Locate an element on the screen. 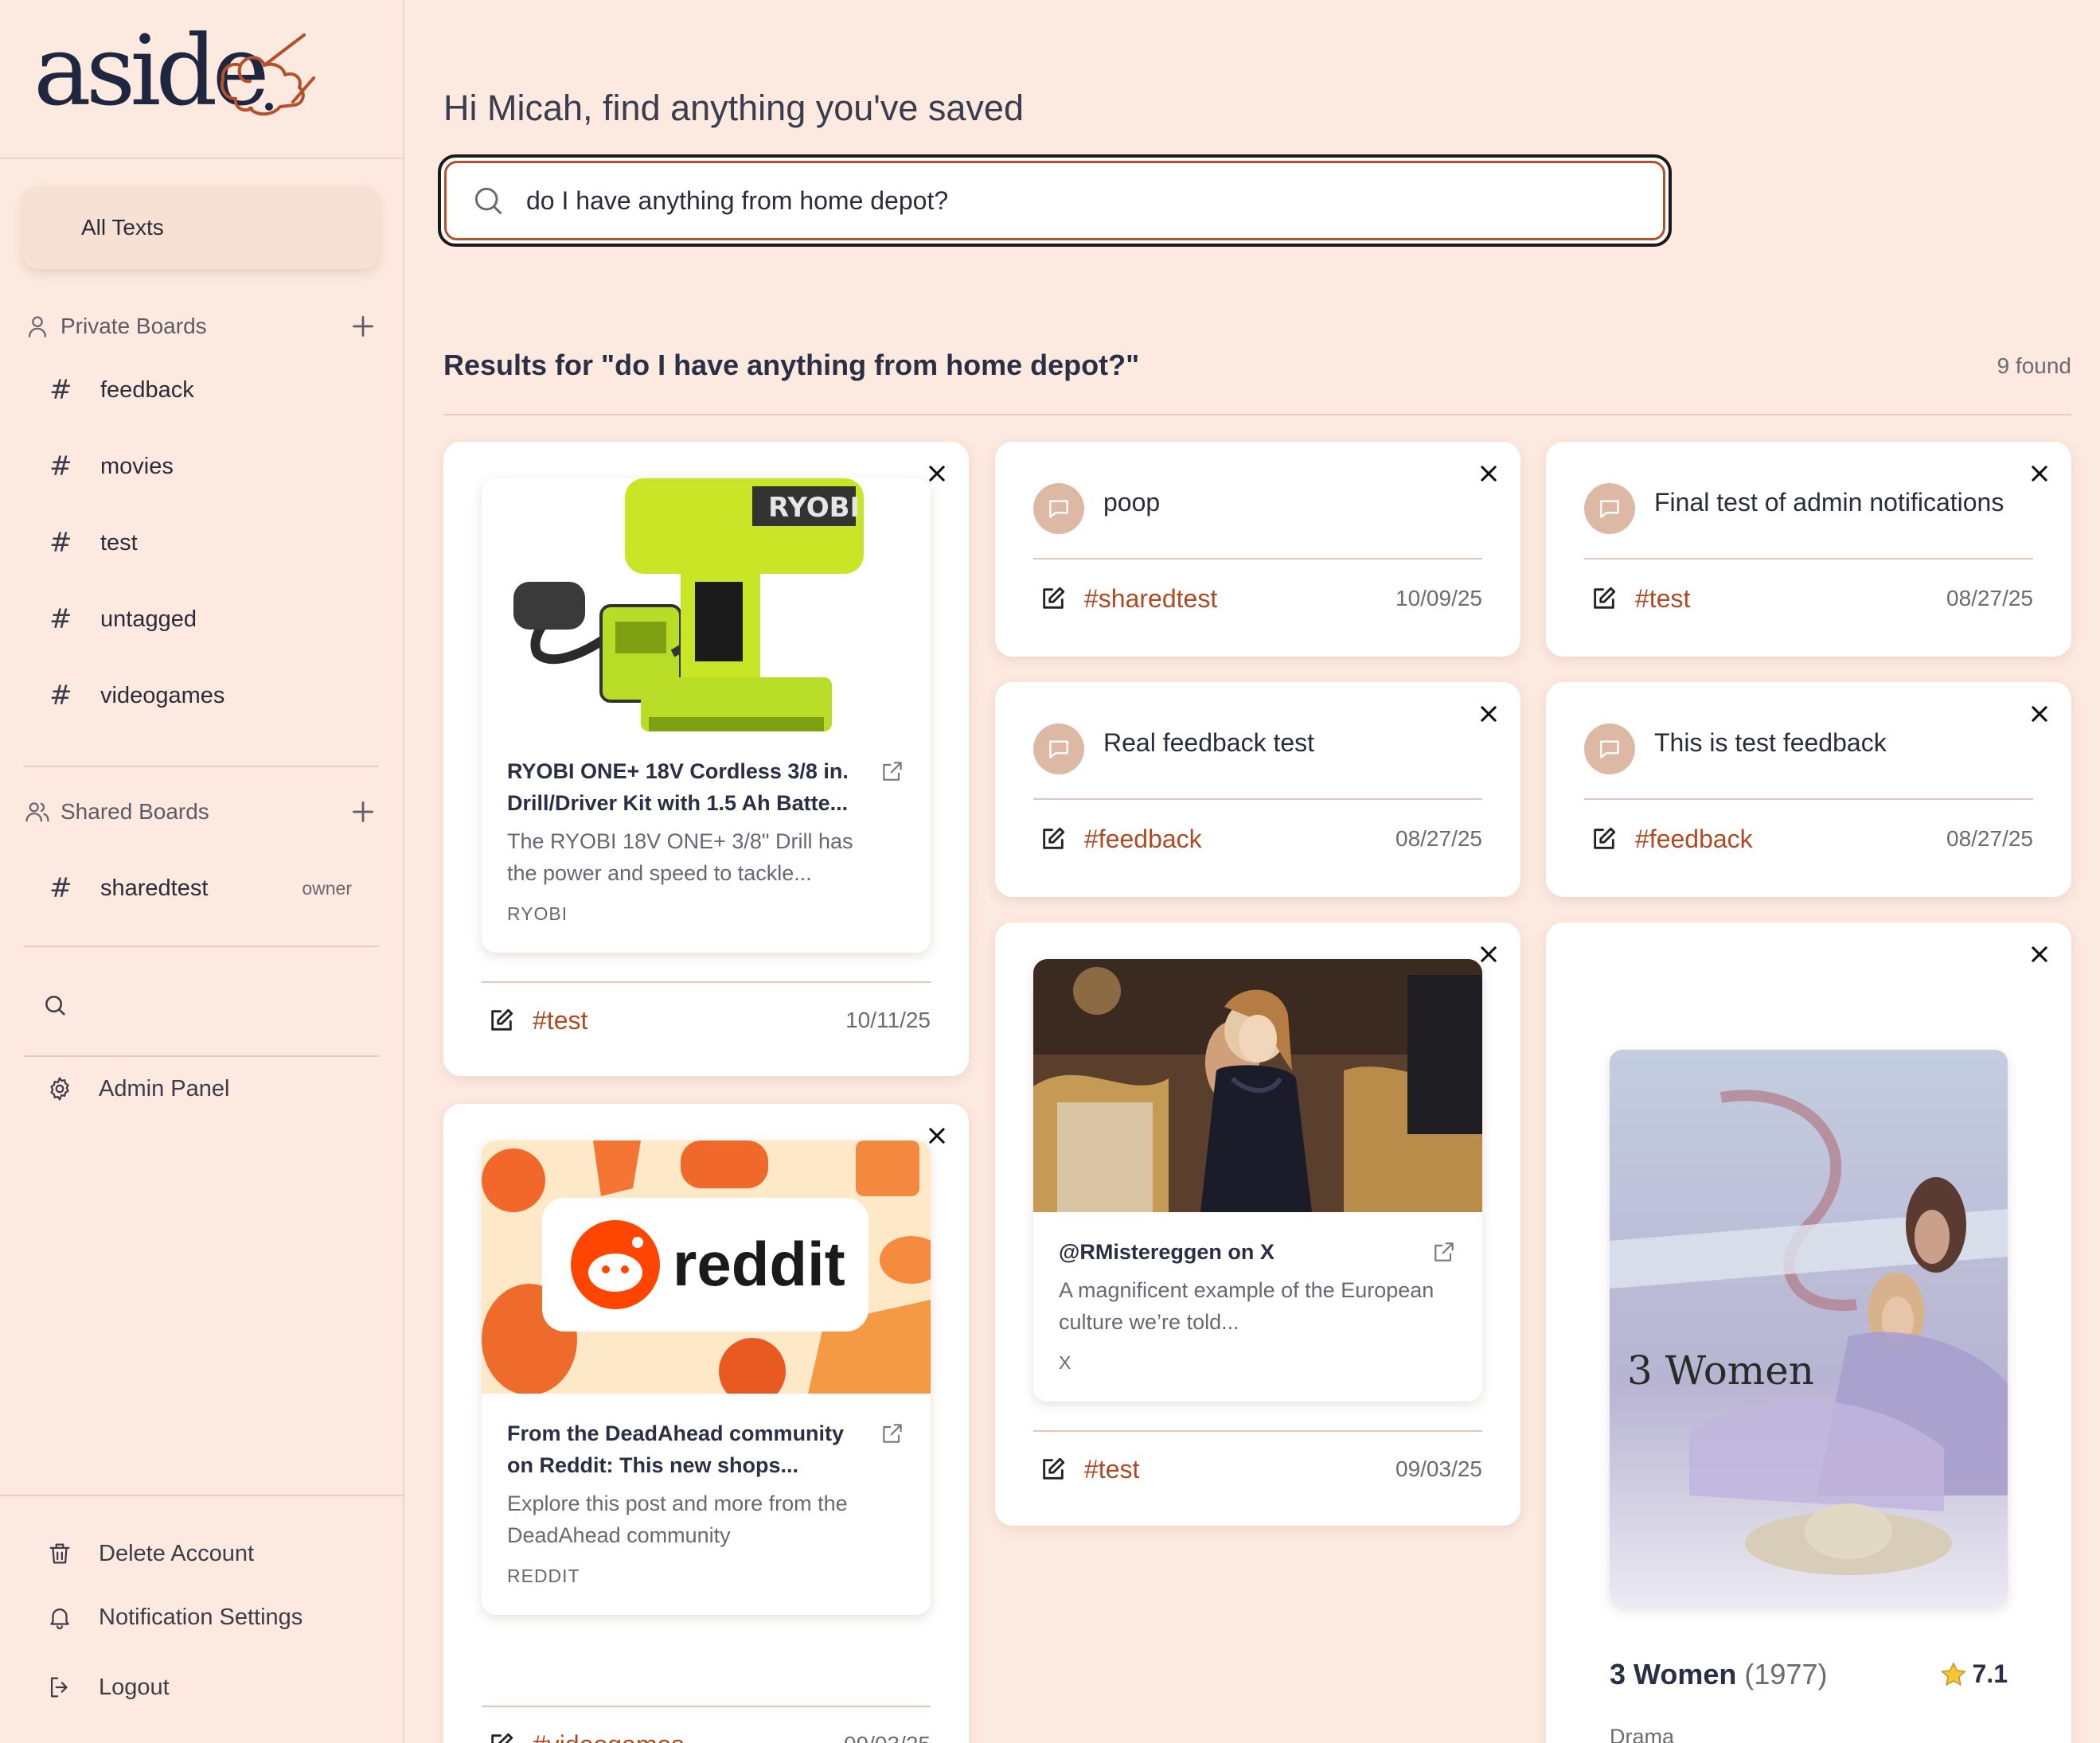  result-card-note: This is test feedback #feedback 08/27/25 is located at coordinates (1808, 789).